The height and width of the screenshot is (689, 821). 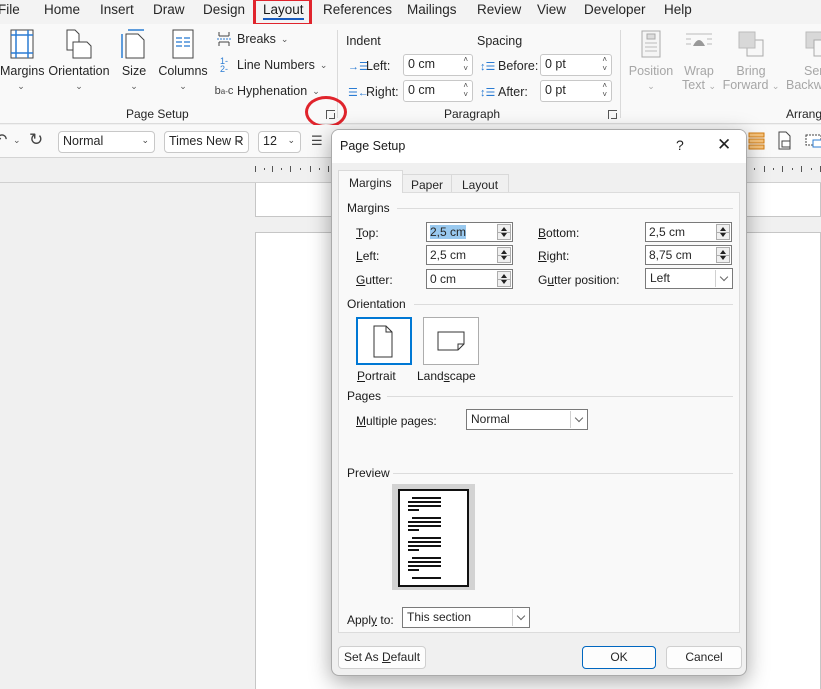 I want to click on spacing-after-row: ↕☰ After:, so click(x=504, y=92).